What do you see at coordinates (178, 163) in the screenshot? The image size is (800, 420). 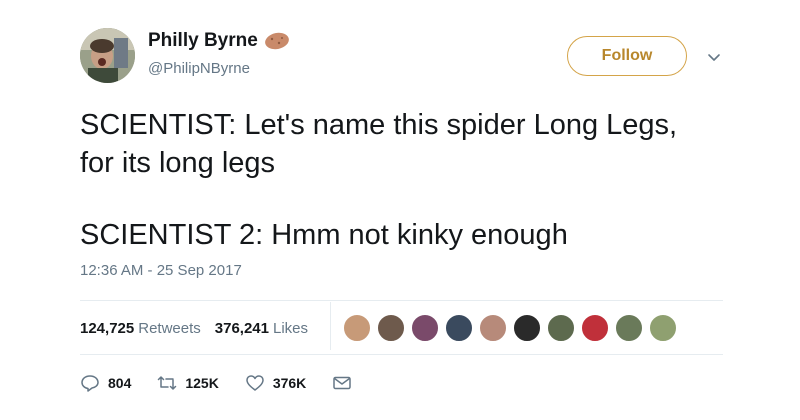 I see `tweet-text-line: for its long legs` at bounding box center [178, 163].